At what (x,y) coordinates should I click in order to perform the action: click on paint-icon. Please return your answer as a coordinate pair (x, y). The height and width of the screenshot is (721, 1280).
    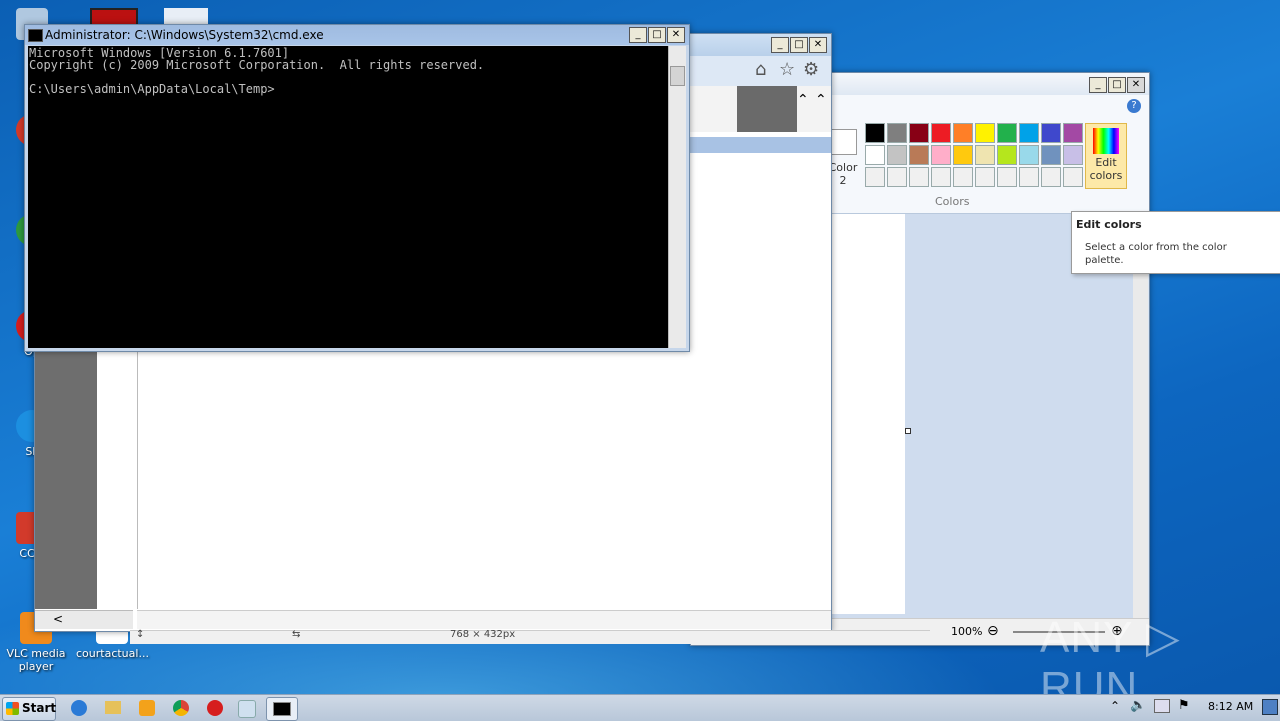
    Looking at the image, I should click on (247, 709).